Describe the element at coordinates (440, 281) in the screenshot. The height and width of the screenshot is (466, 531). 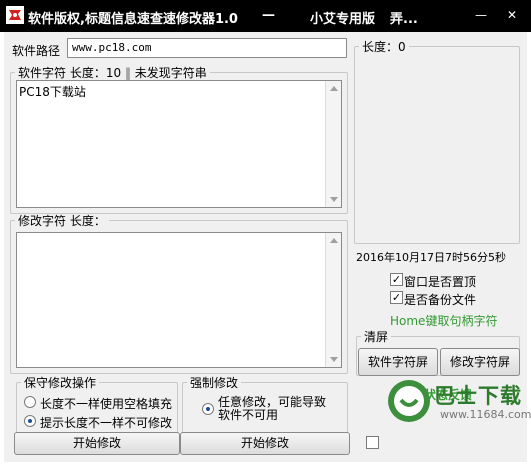
I see `topmost-label: 窗口是否置顶` at that location.